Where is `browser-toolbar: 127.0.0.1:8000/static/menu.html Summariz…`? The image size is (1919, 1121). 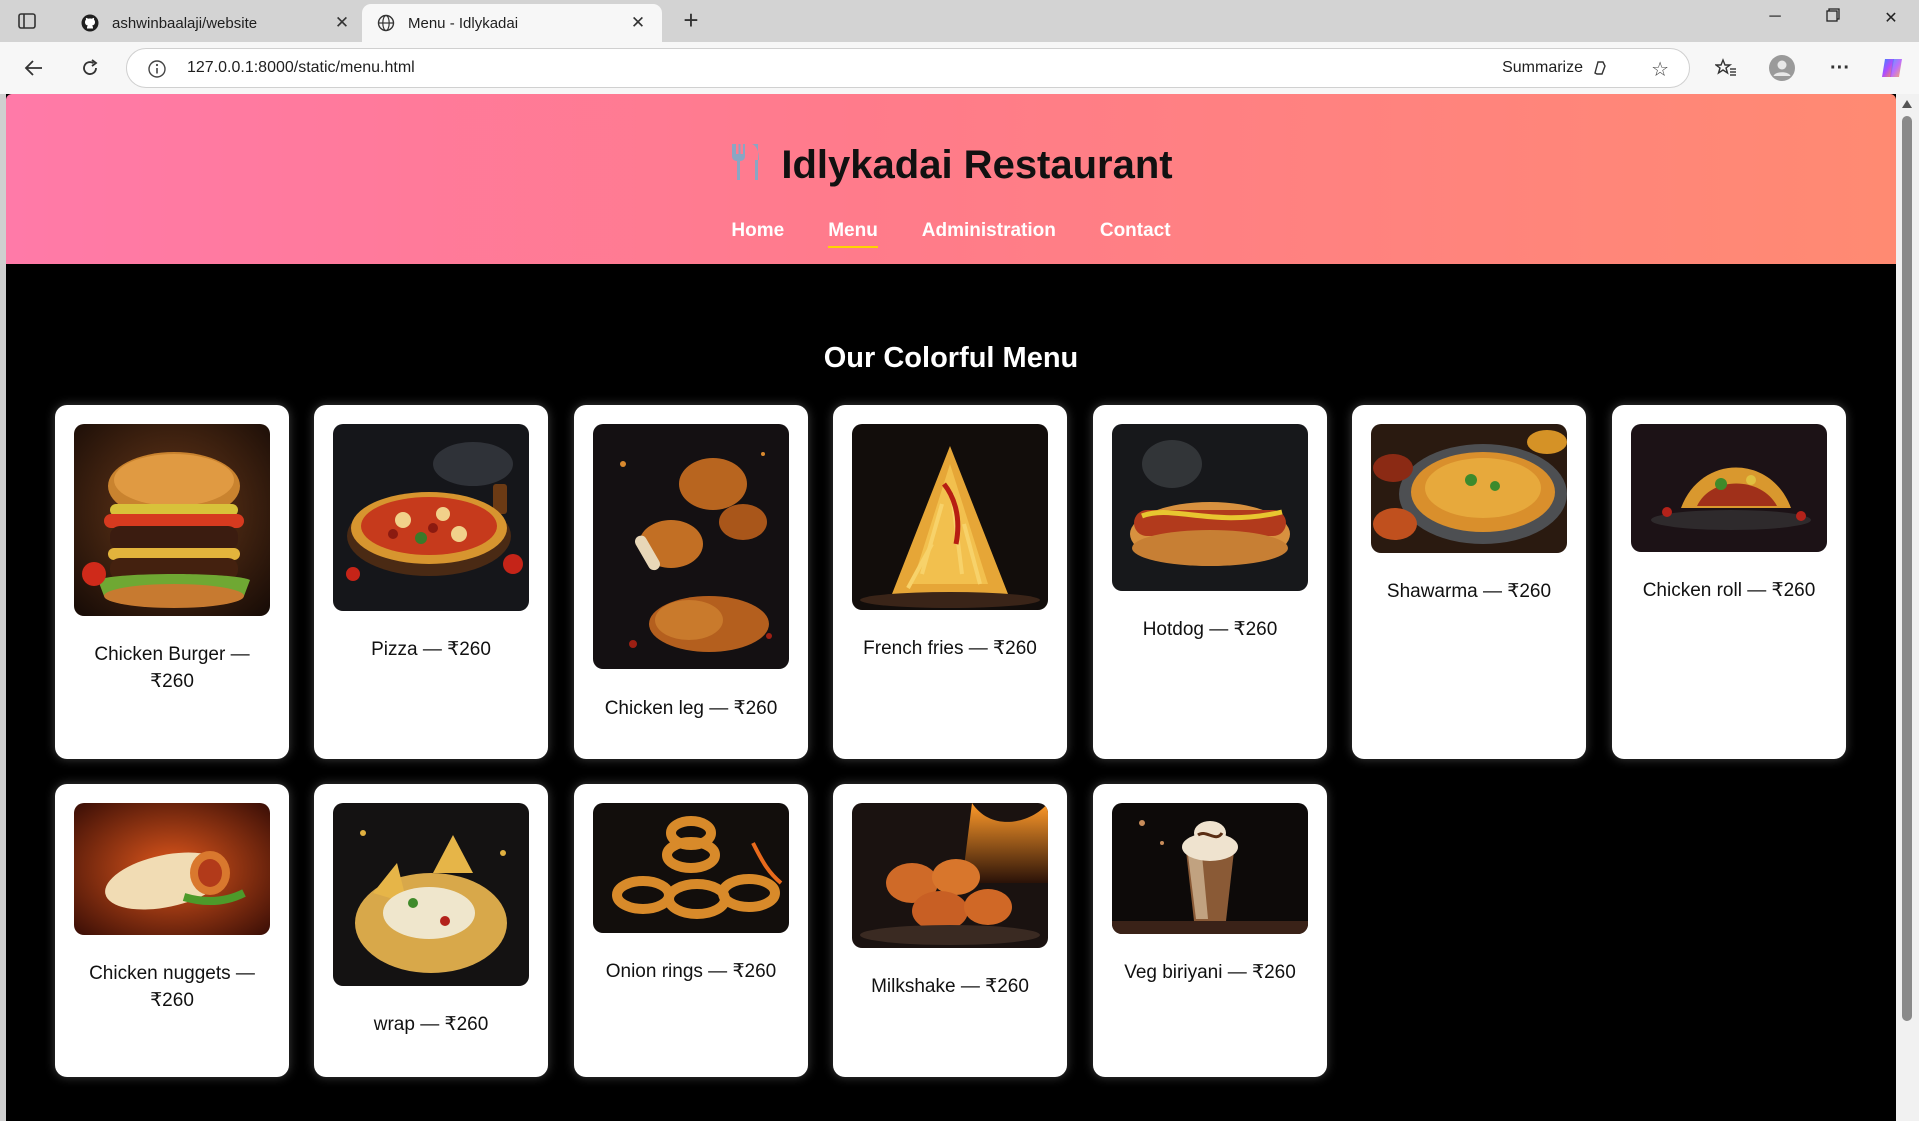
browser-toolbar: 127.0.0.1:8000/static/menu.html Summariz… is located at coordinates (959, 68).